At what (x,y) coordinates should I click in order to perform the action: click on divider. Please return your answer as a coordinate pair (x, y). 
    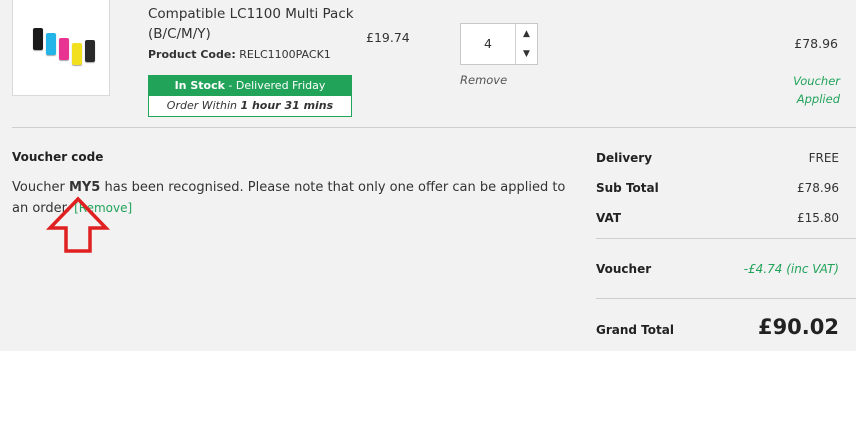
    Looking at the image, I should click on (434, 127).